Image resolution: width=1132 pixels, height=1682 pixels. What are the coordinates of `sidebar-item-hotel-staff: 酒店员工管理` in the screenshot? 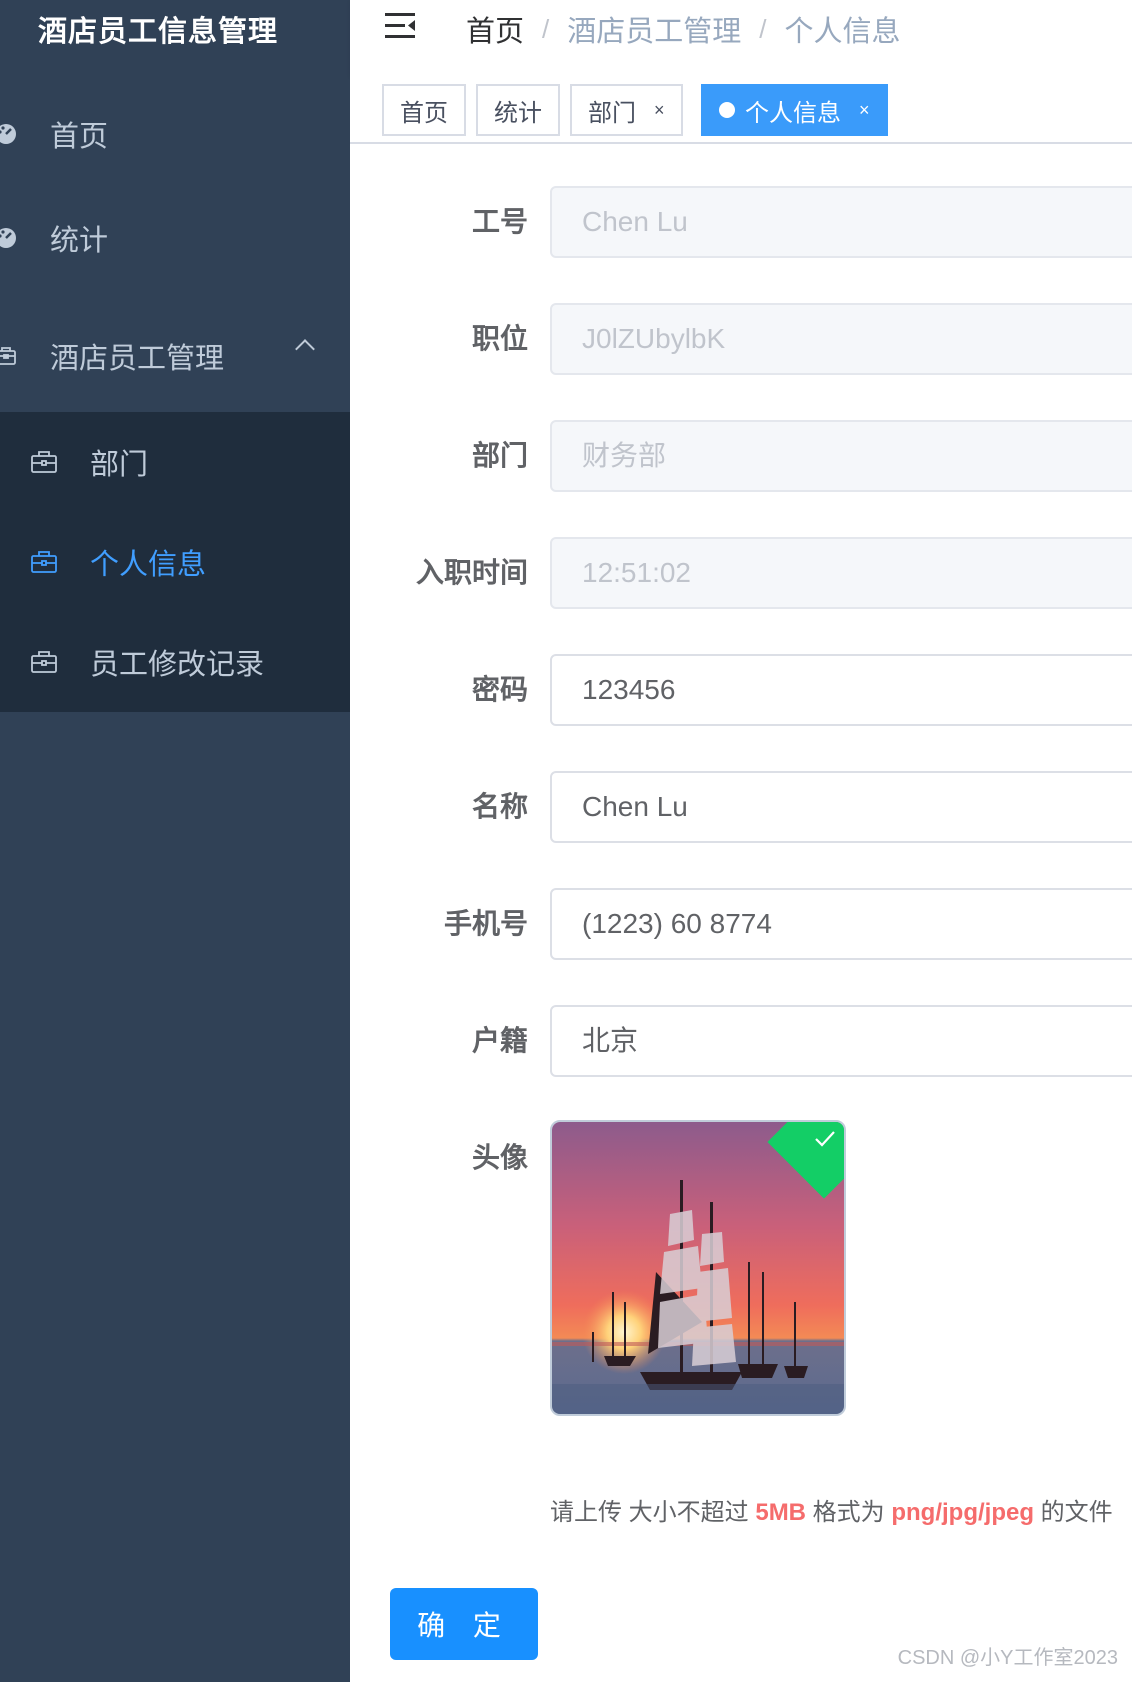 It's located at (175, 356).